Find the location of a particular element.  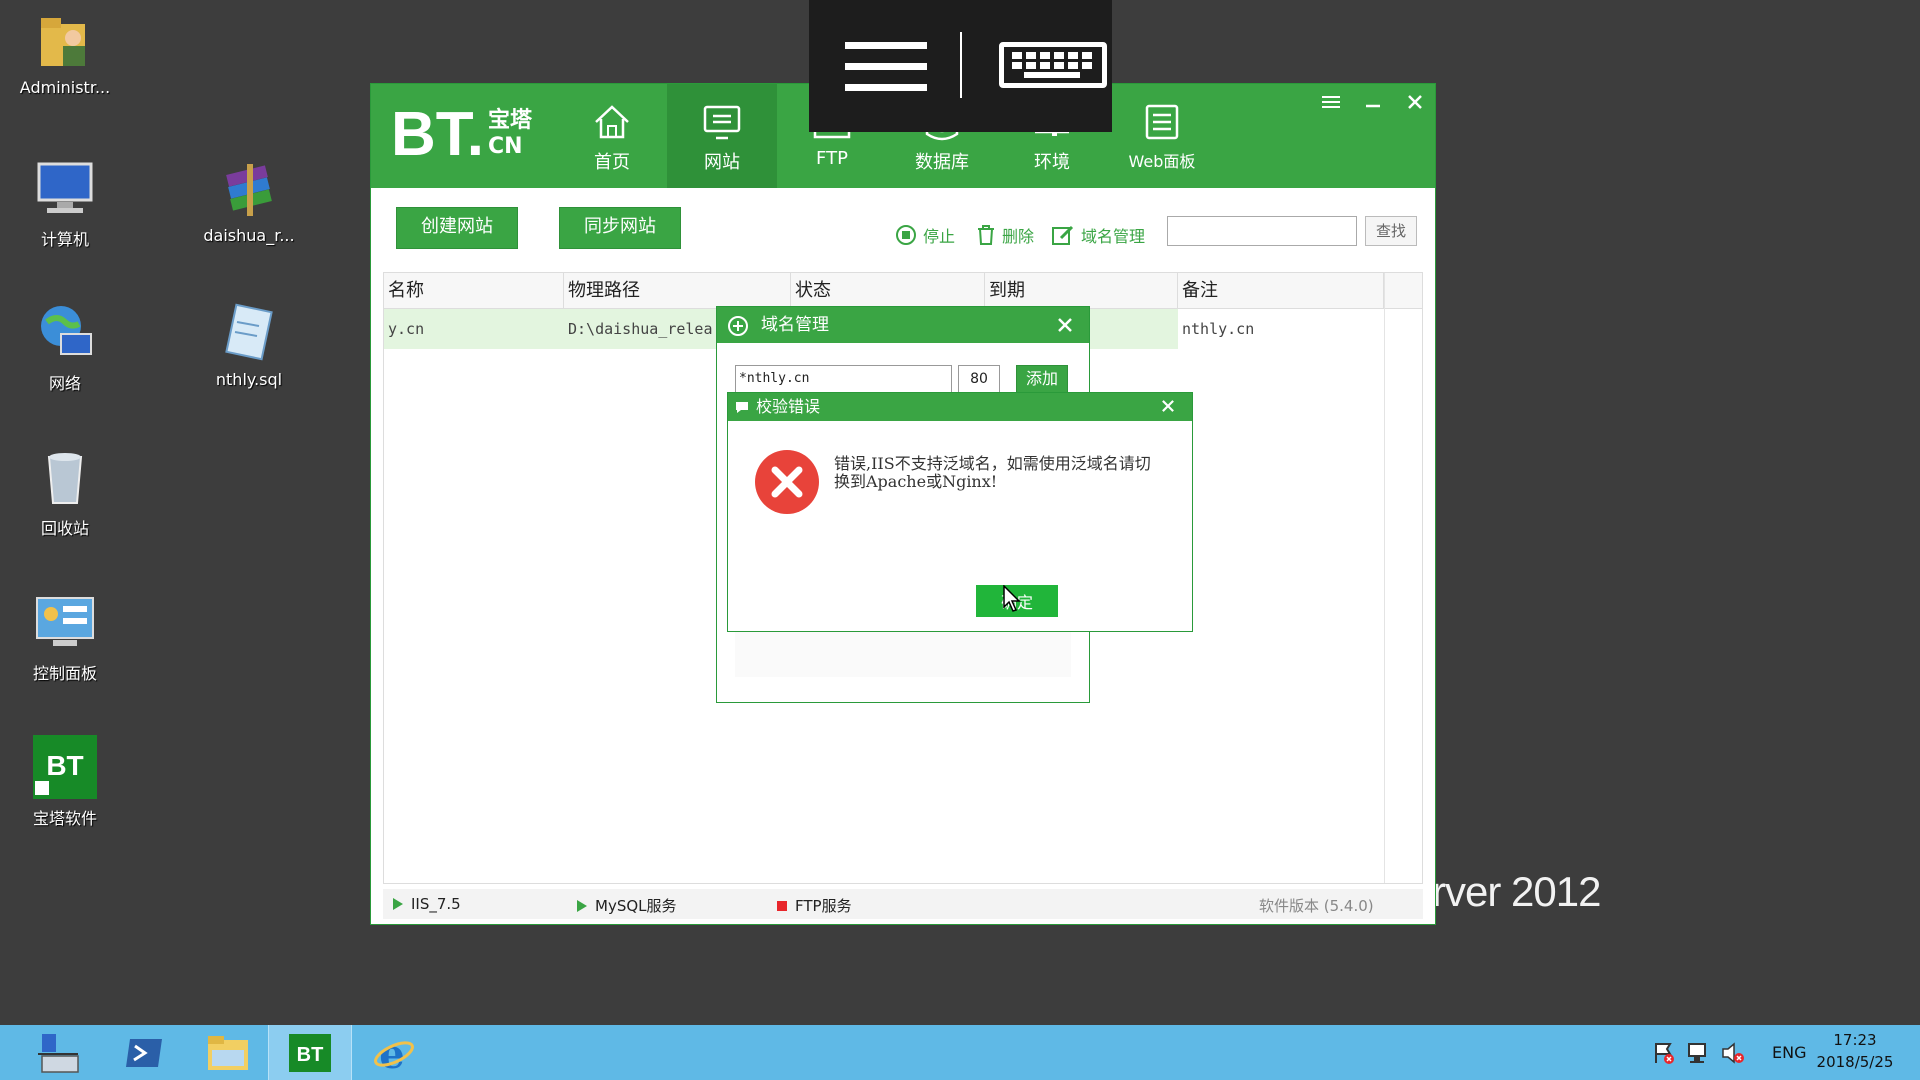

file-explorer-button is located at coordinates (228, 1052).